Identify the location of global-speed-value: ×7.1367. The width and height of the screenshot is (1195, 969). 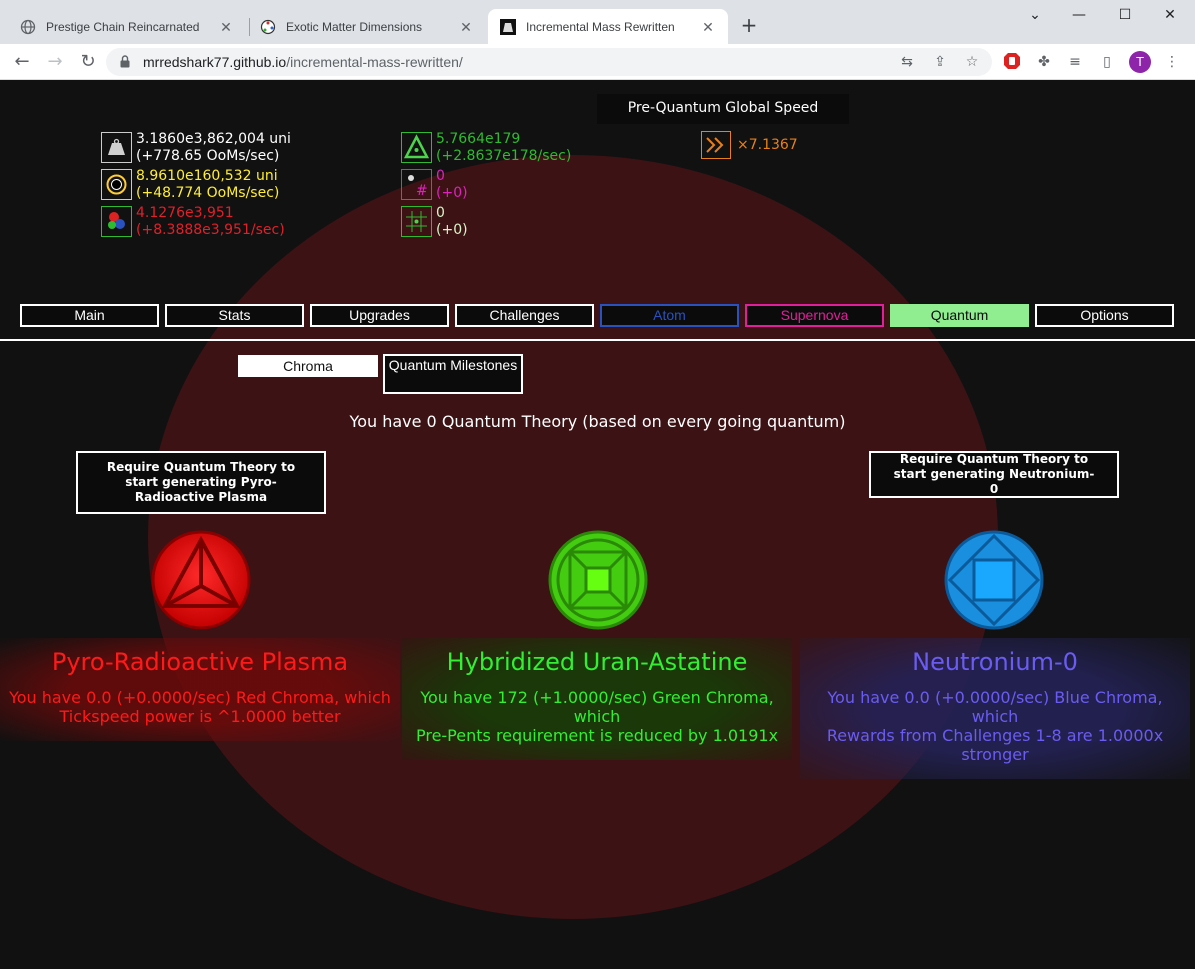
(767, 145).